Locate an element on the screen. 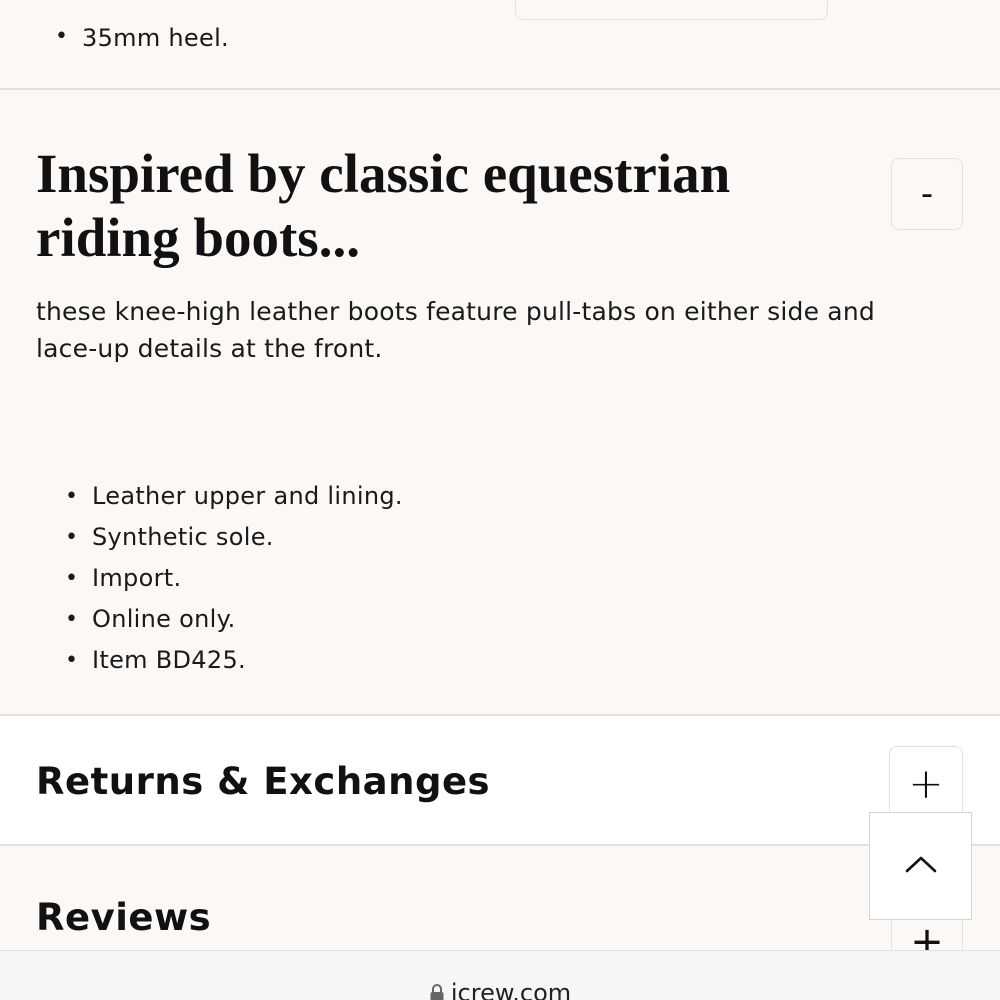  back-to-top-button is located at coordinates (920, 866).